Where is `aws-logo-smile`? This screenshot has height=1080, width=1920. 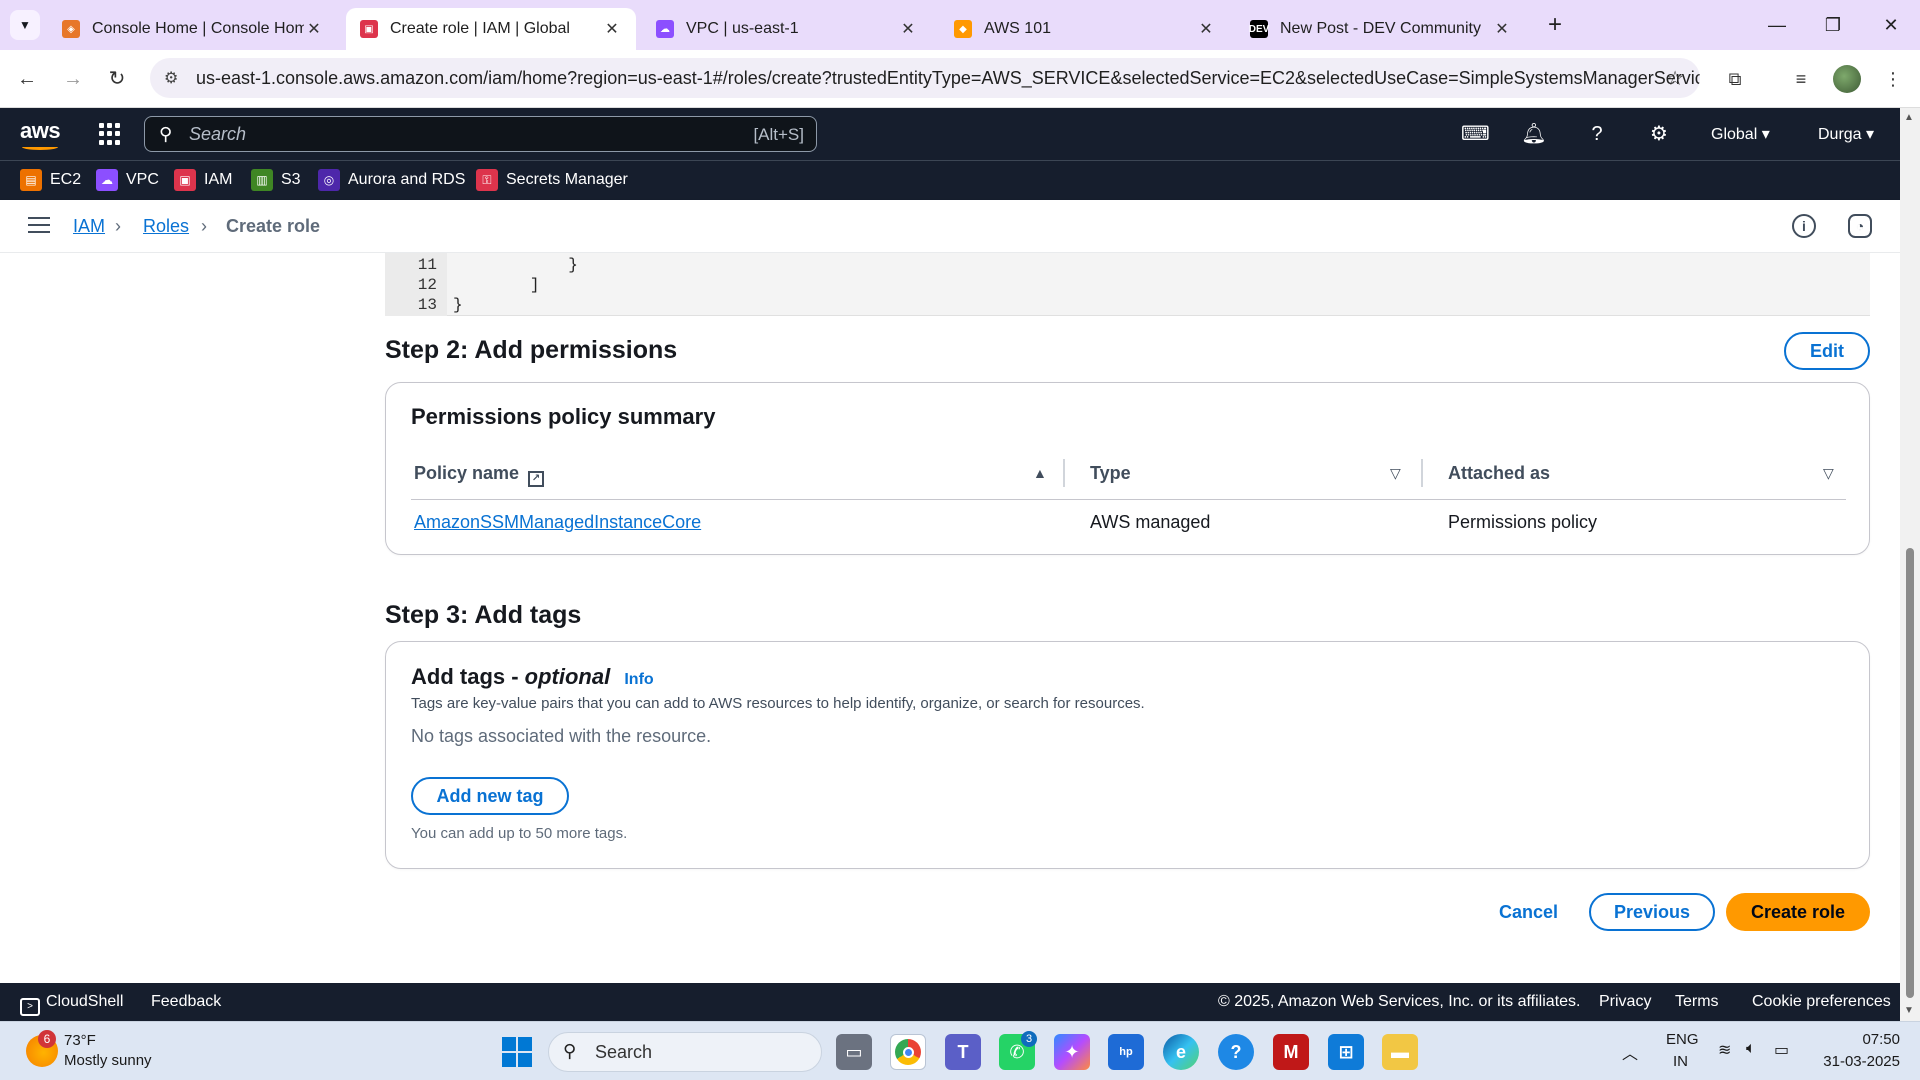 aws-logo-smile is located at coordinates (40, 147).